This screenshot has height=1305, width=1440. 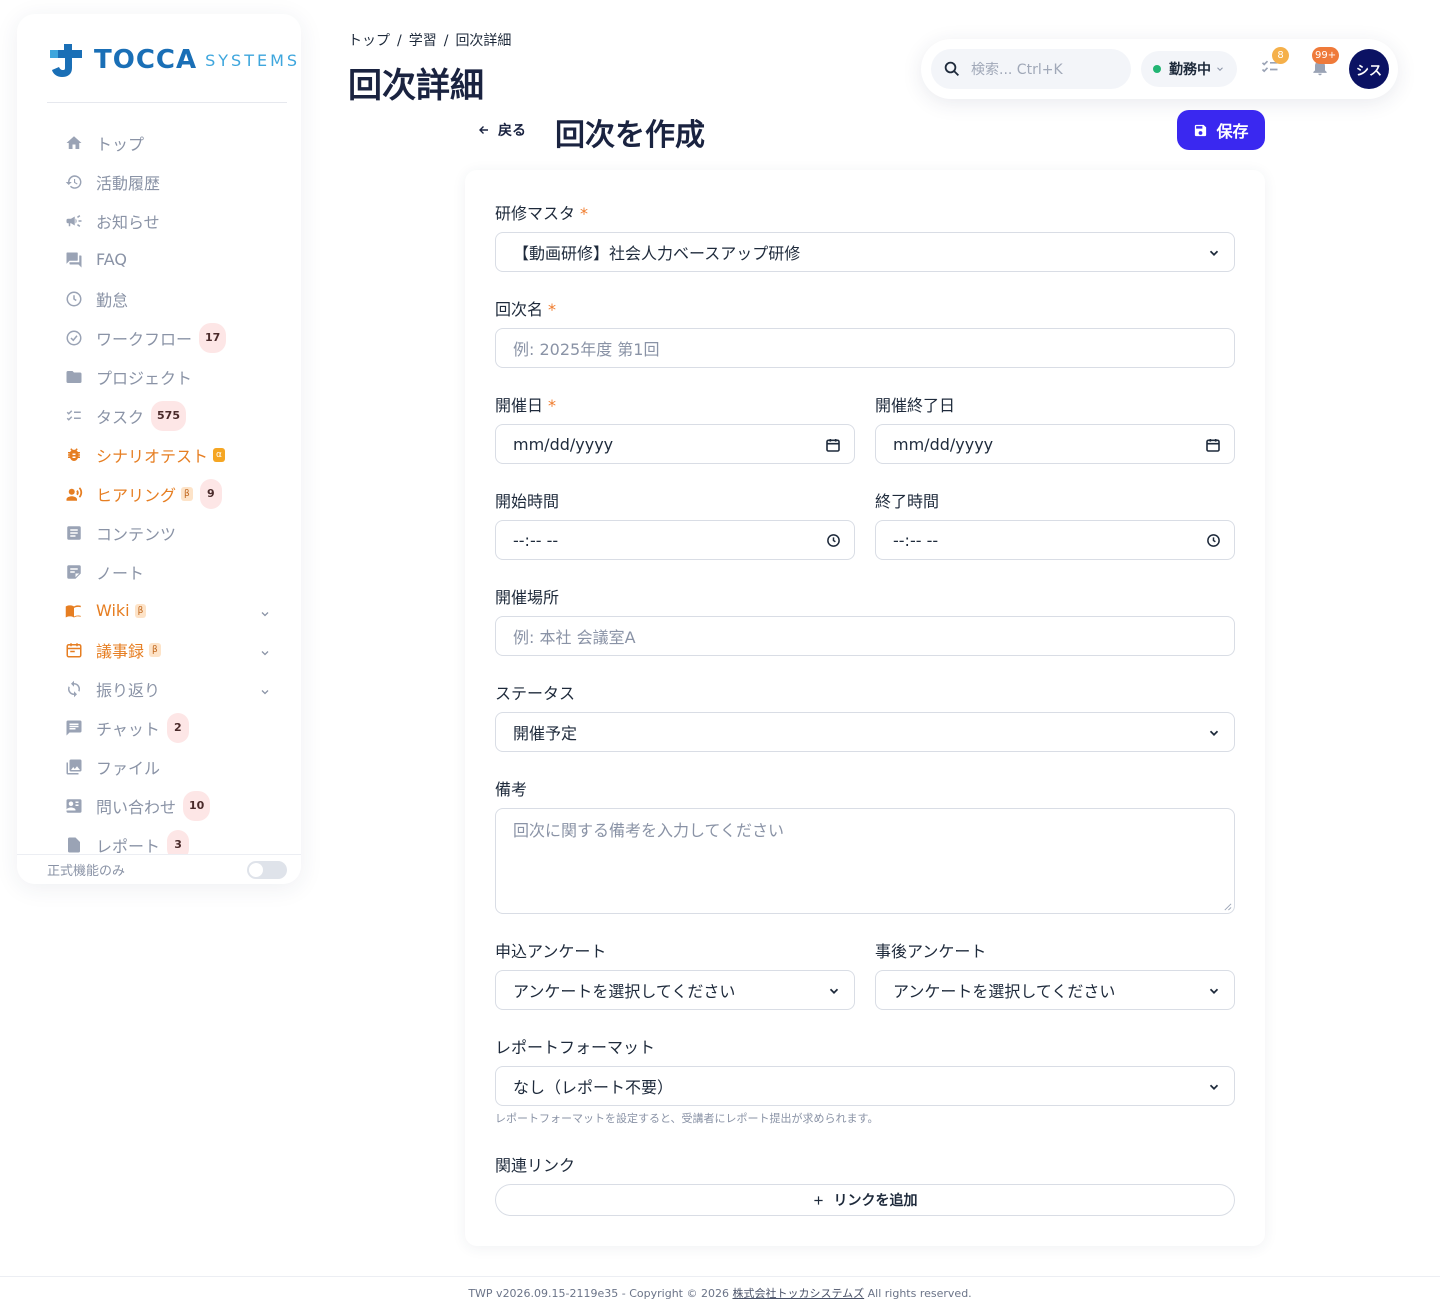 What do you see at coordinates (120, 651) in the screenshot?
I see `sidebar-item-label: 議事録` at bounding box center [120, 651].